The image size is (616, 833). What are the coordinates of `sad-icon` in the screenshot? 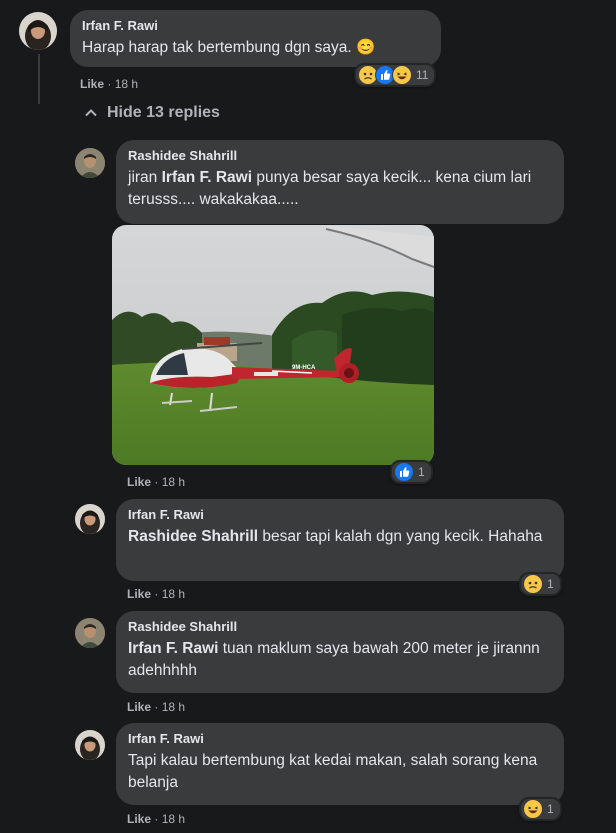 It's located at (533, 584).